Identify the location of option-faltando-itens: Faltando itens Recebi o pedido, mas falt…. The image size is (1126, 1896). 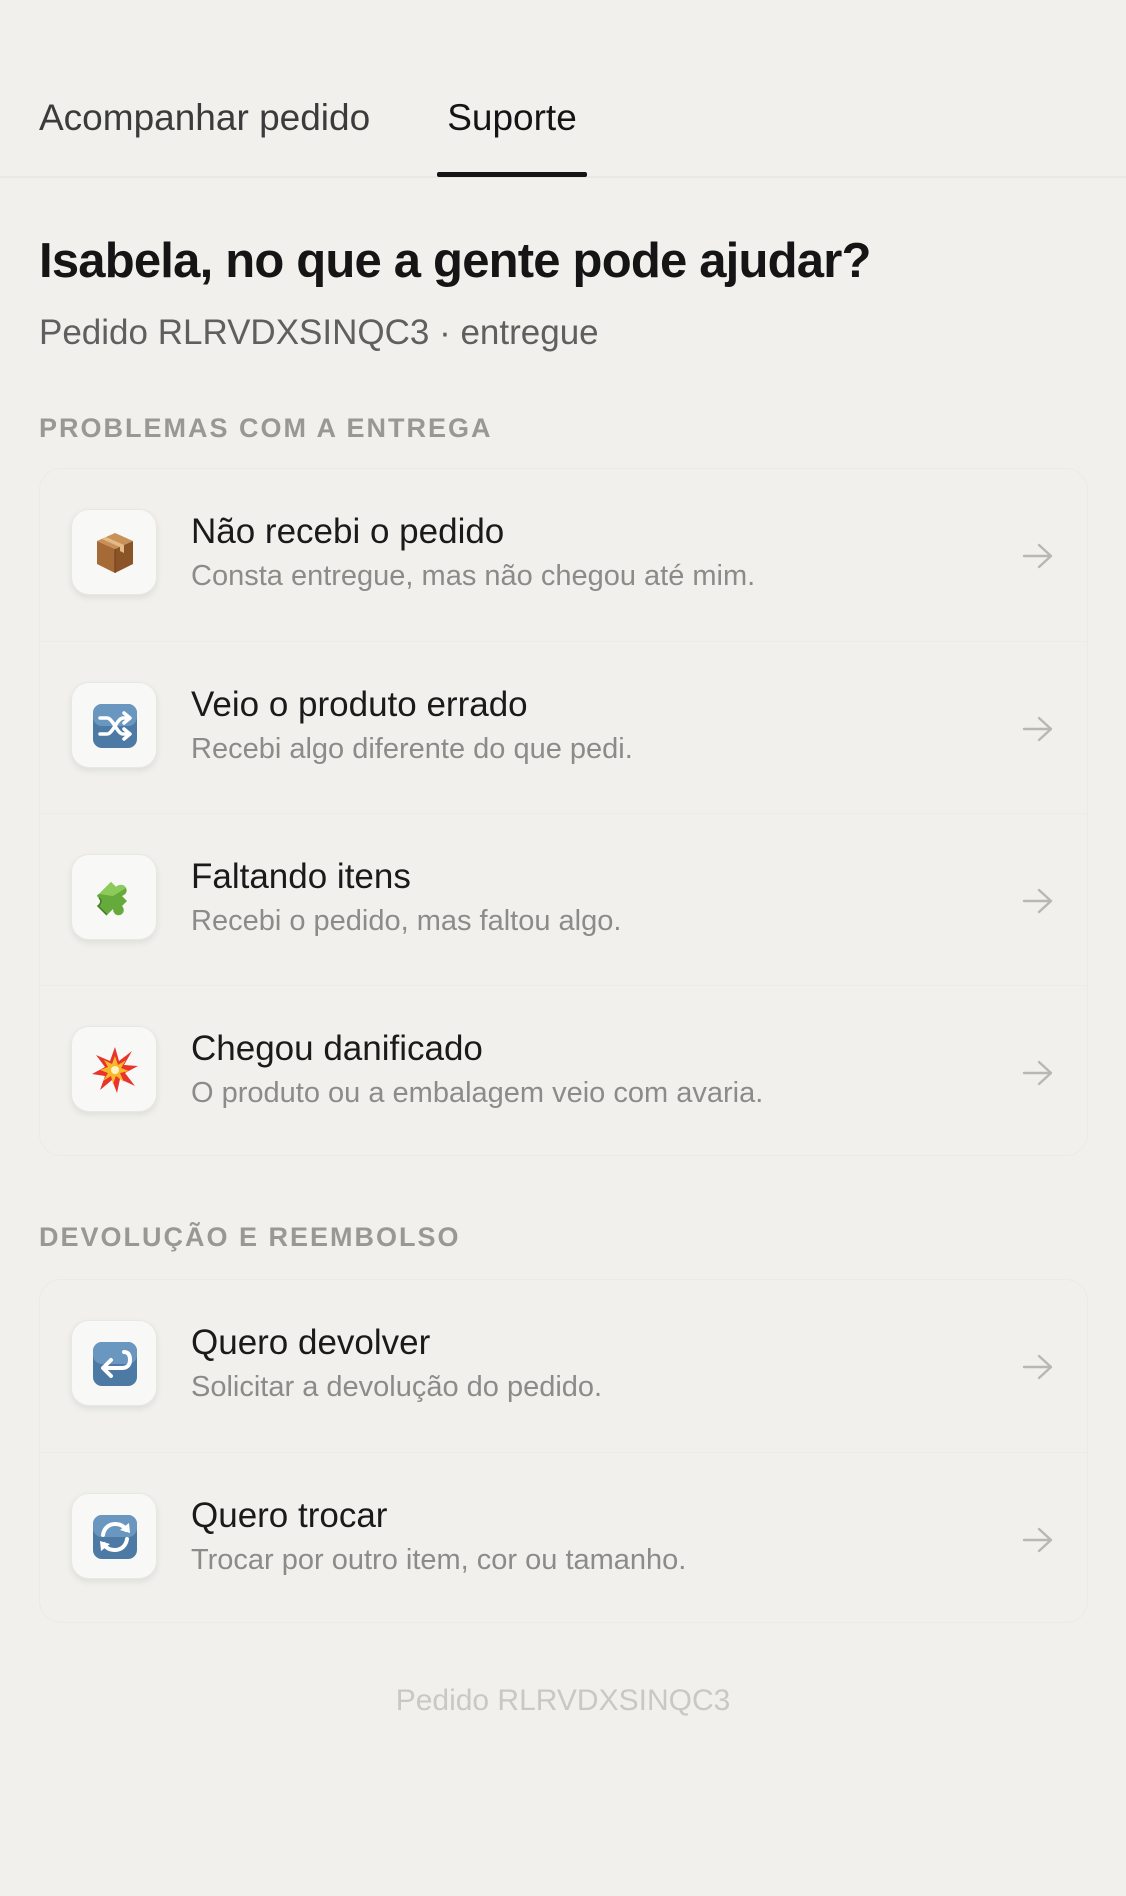
(563, 899).